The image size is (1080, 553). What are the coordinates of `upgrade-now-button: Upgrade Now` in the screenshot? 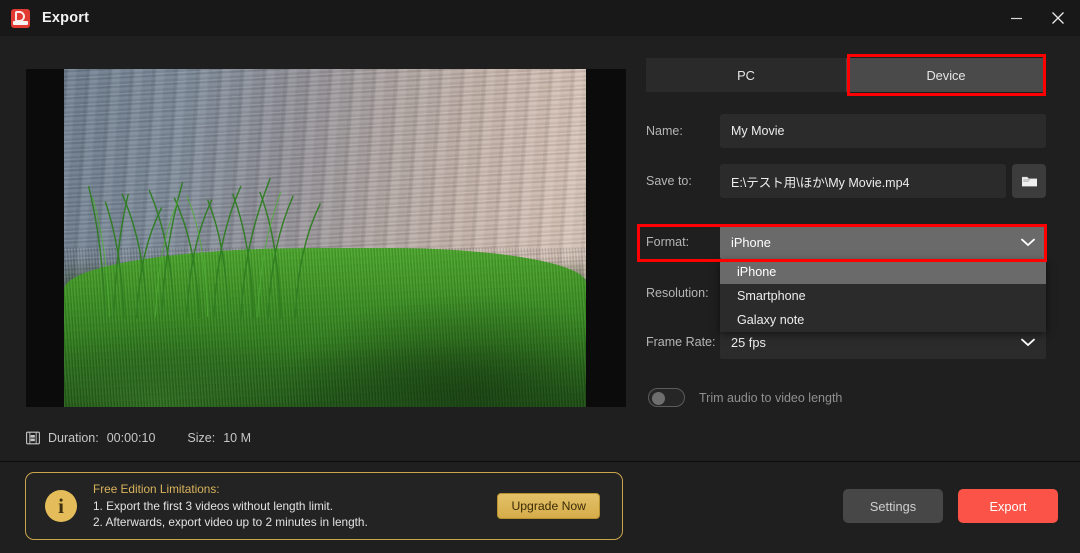 It's located at (548, 506).